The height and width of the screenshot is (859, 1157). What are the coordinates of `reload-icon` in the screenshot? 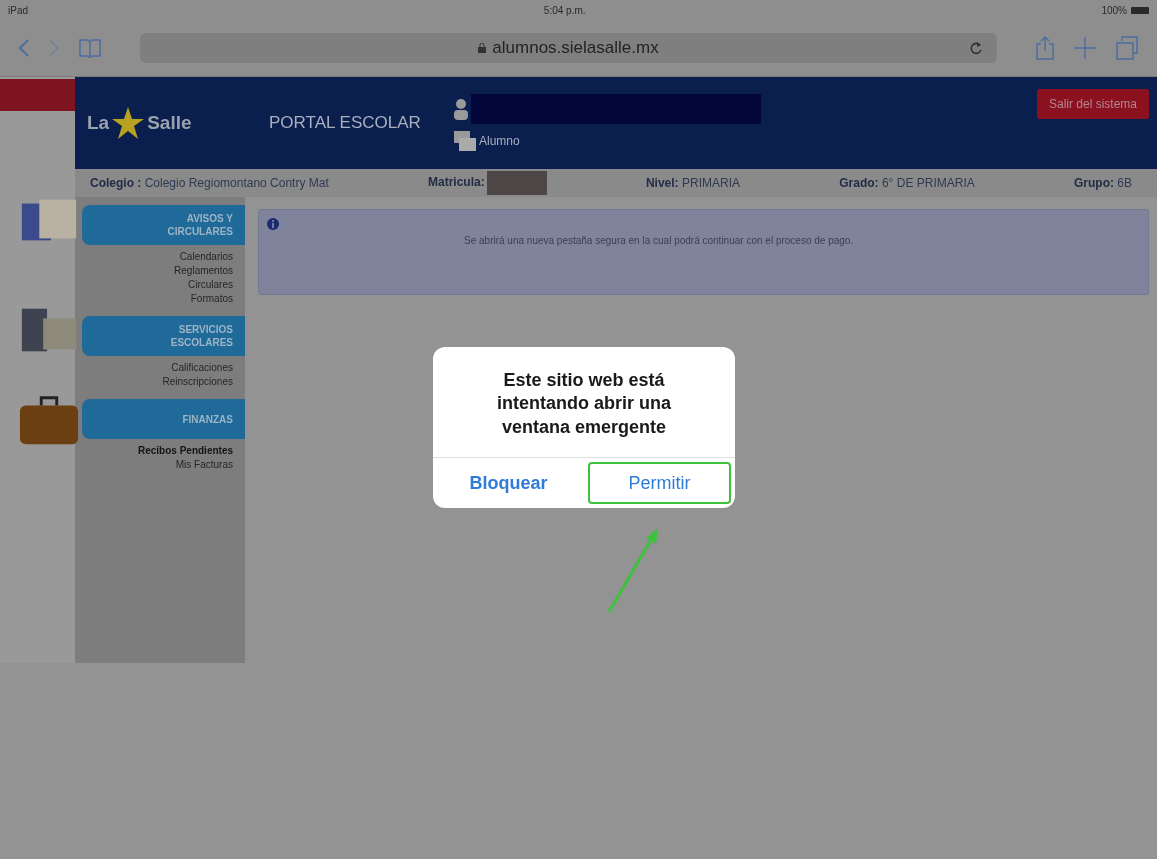 It's located at (976, 48).